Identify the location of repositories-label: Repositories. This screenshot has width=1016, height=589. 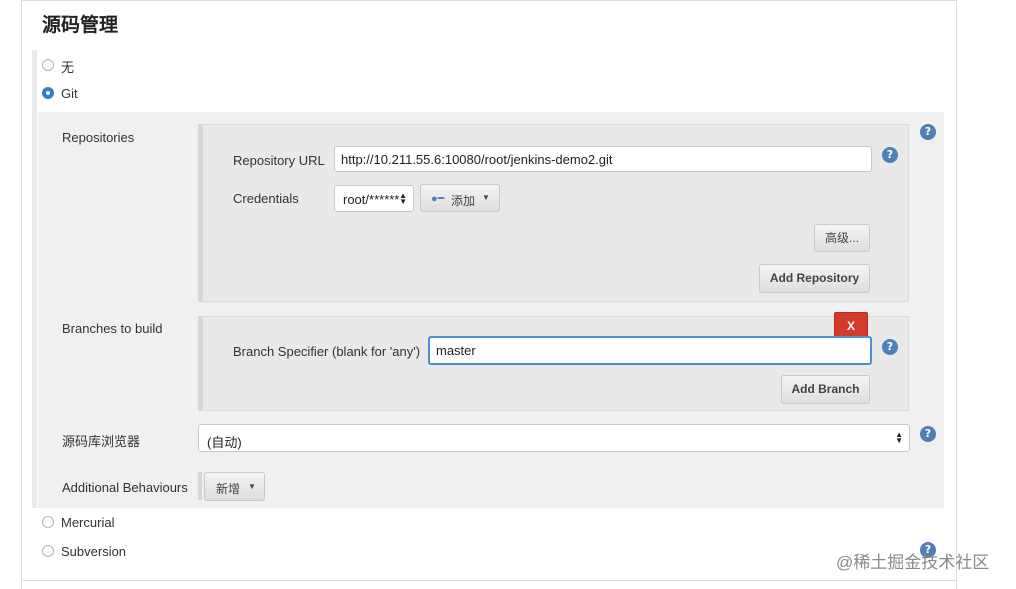
(98, 137).